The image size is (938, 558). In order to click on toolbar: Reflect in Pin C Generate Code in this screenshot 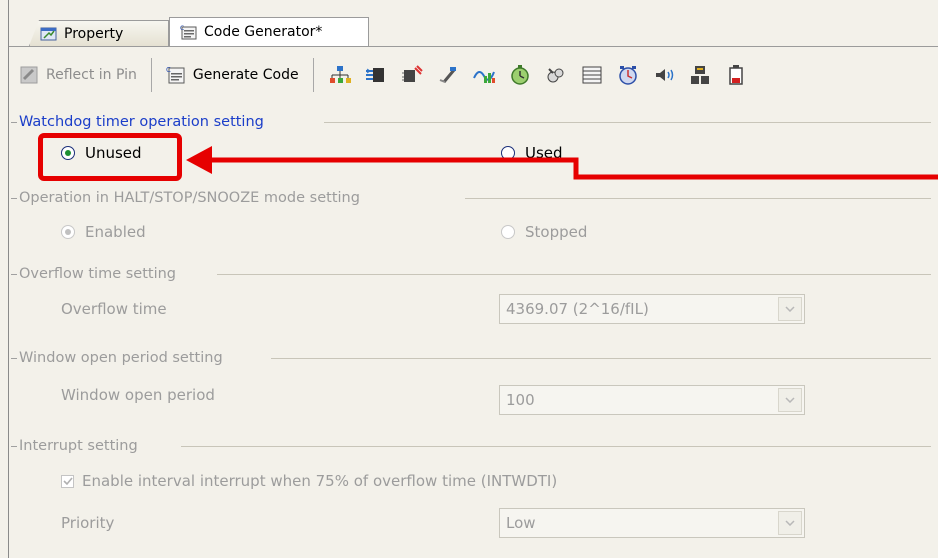, I will do `click(473, 75)`.